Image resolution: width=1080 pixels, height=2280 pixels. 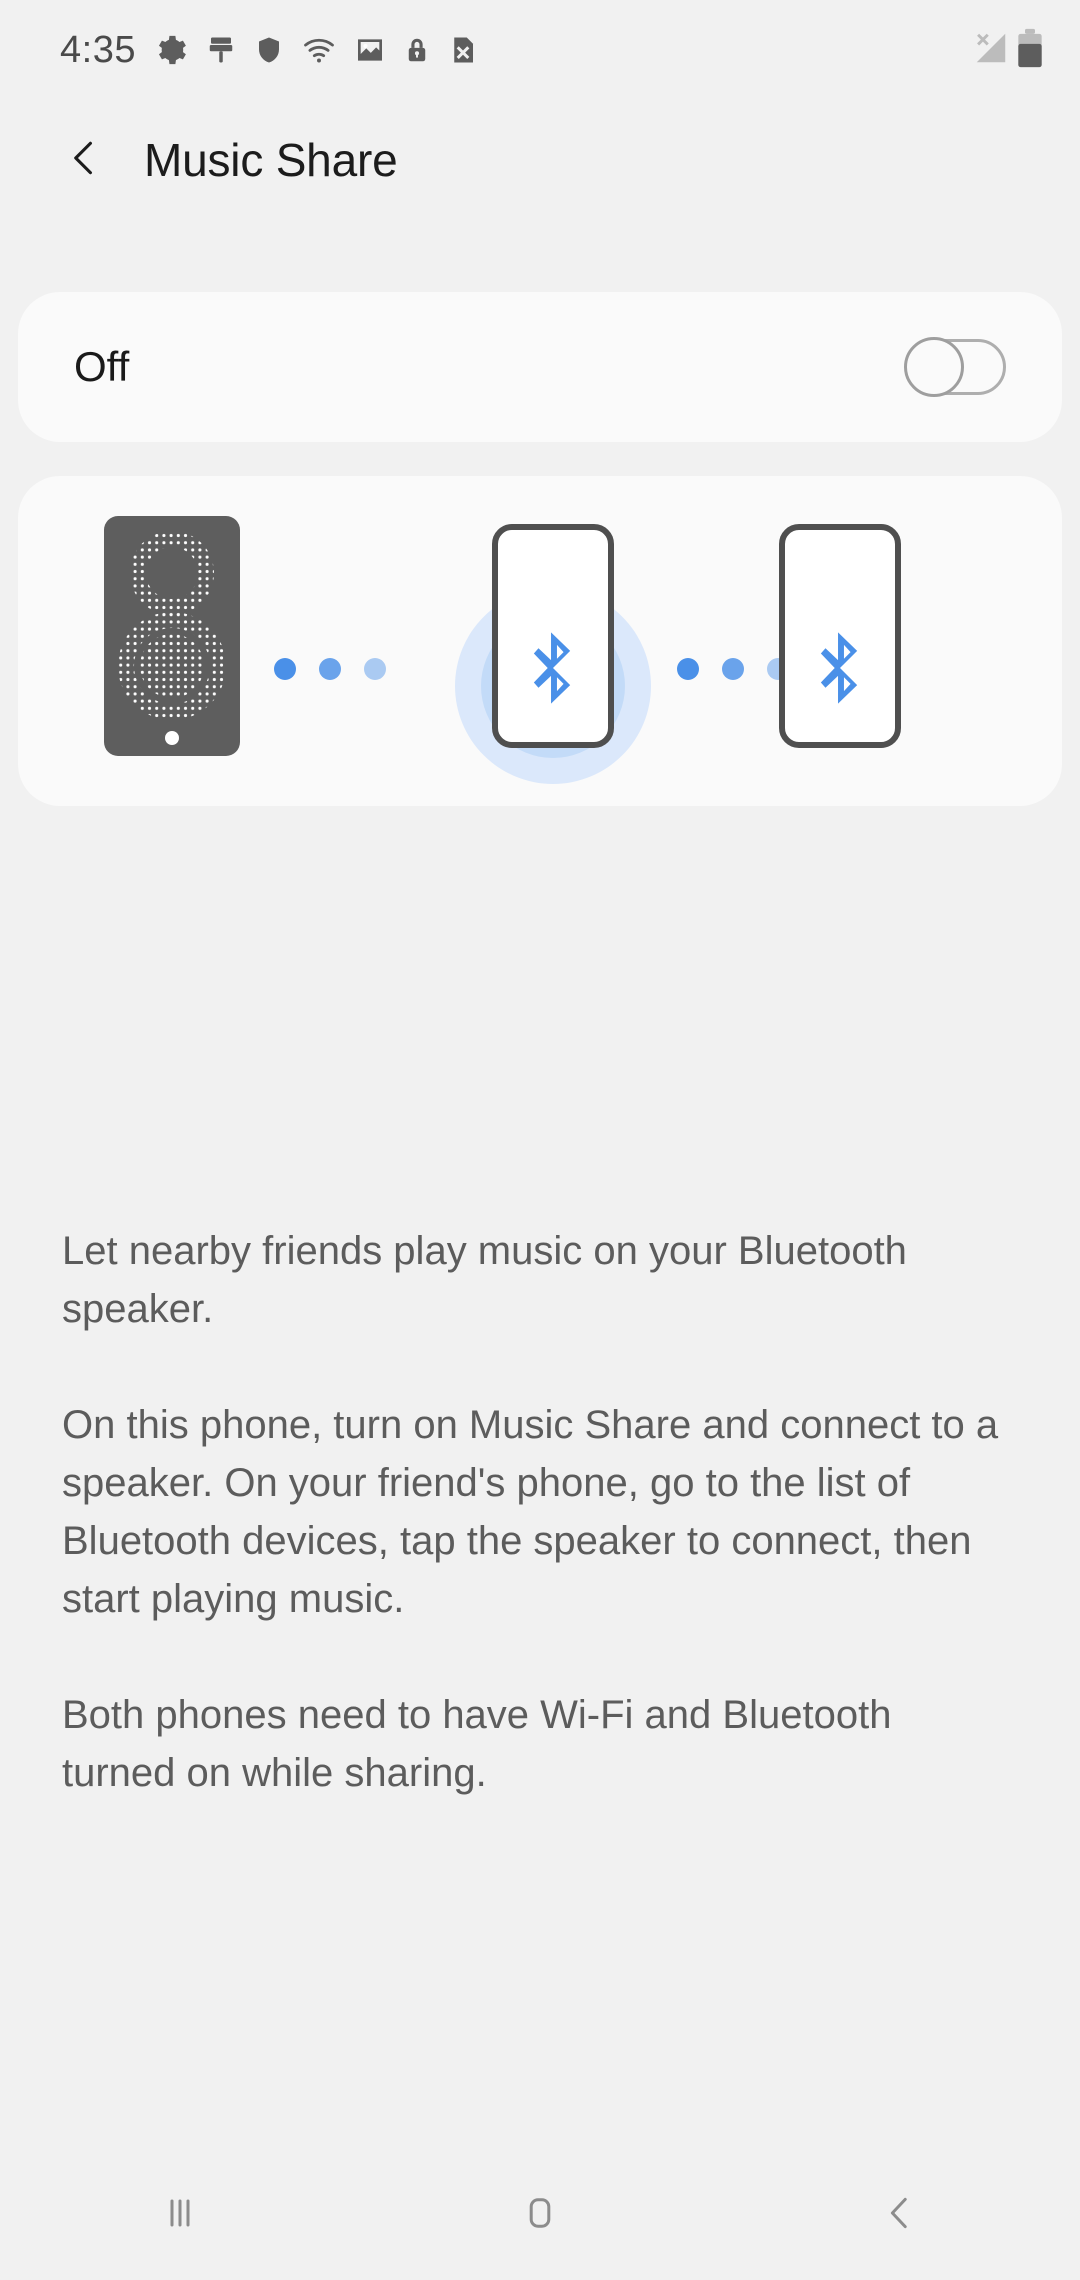 I want to click on image-icon, so click(x=370, y=50).